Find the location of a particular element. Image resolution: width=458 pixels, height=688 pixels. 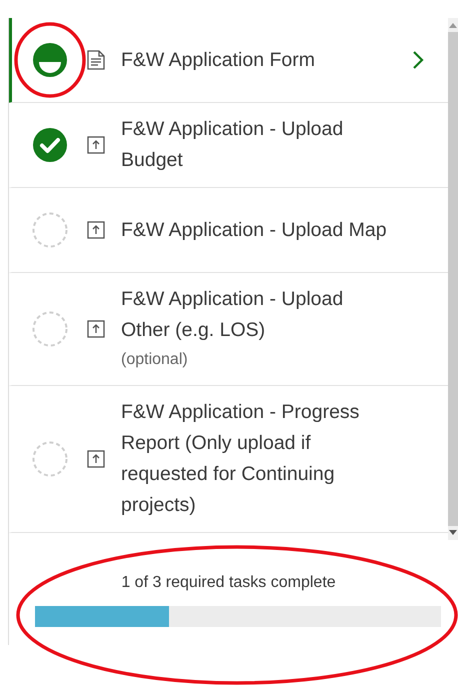

task-title: F&W Application - Progress Report (Only upload if requested for Continuing projects) is located at coordinates (240, 459).